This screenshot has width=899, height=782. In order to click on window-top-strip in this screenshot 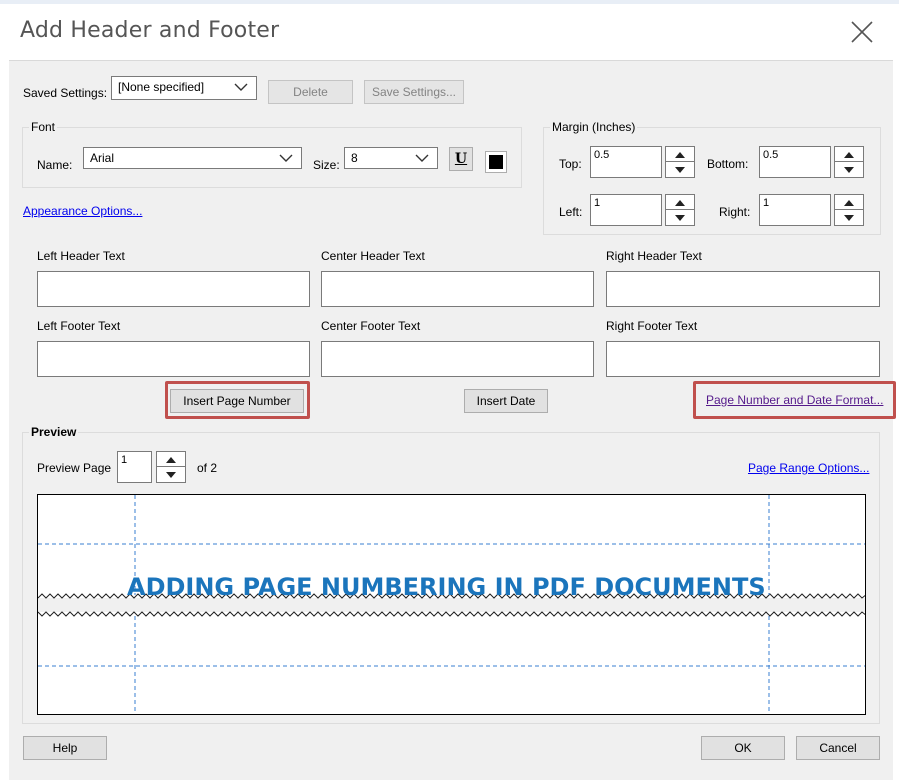, I will do `click(449, 2)`.